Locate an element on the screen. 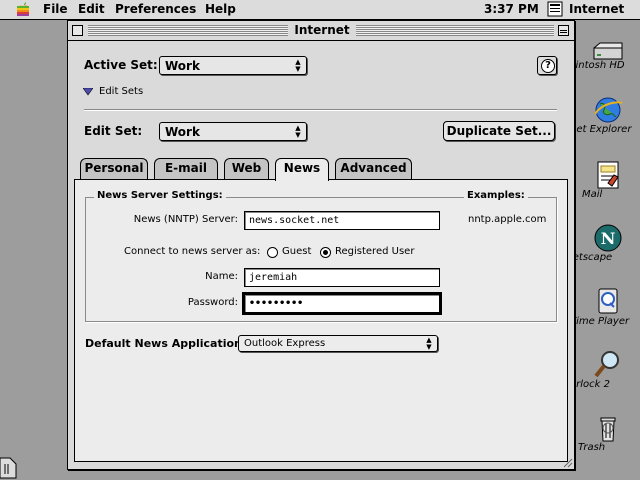  menu-edit: Edit is located at coordinates (91, 9).